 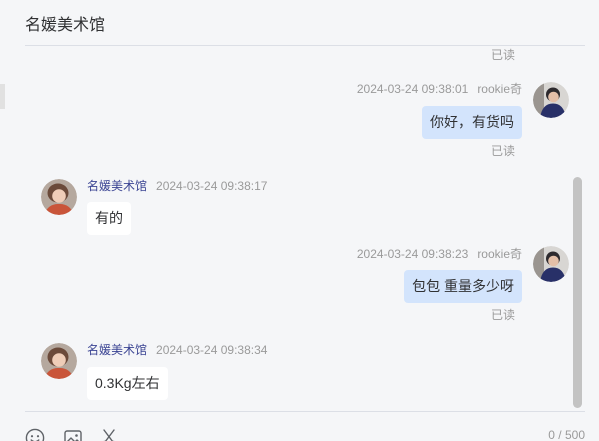 What do you see at coordinates (35, 434) in the screenshot?
I see `emoji-icon` at bounding box center [35, 434].